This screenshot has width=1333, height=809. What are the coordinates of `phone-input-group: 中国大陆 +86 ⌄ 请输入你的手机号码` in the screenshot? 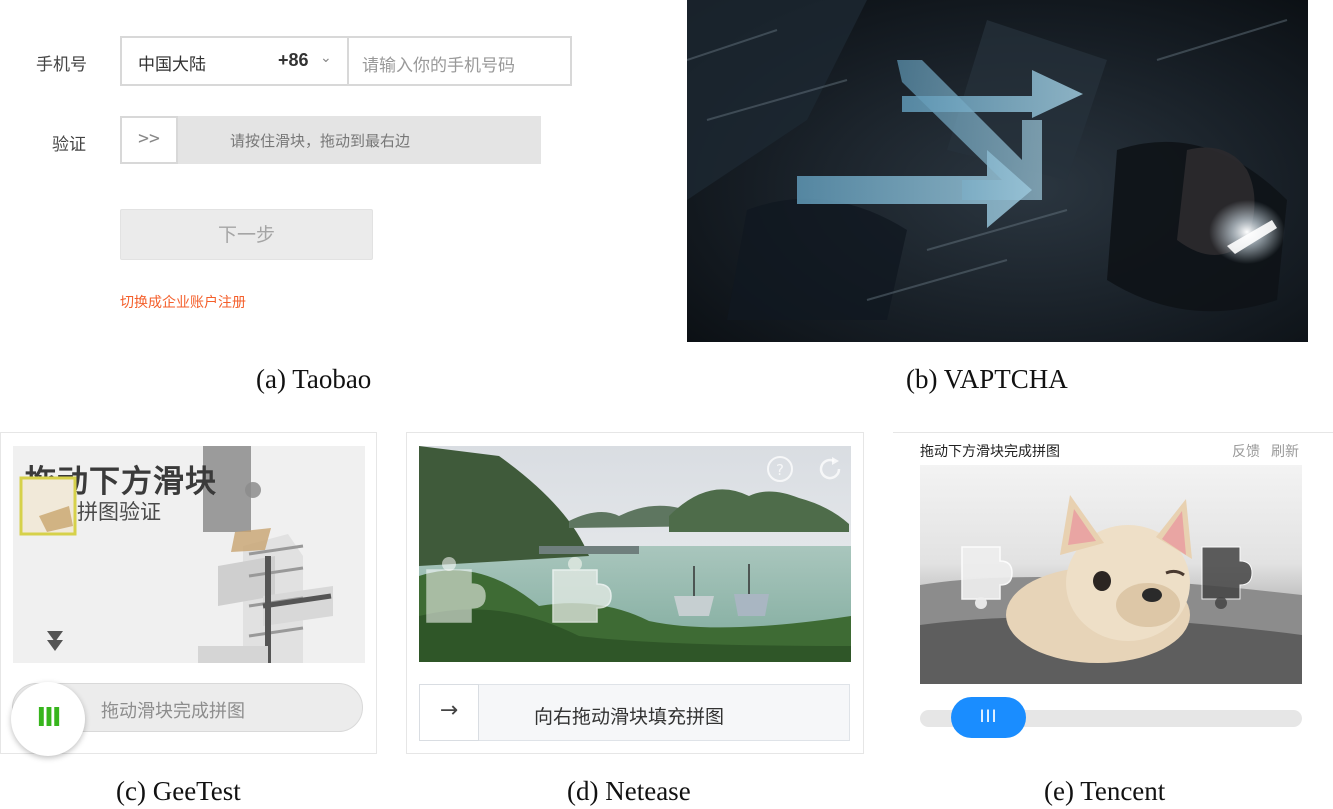 It's located at (346, 61).